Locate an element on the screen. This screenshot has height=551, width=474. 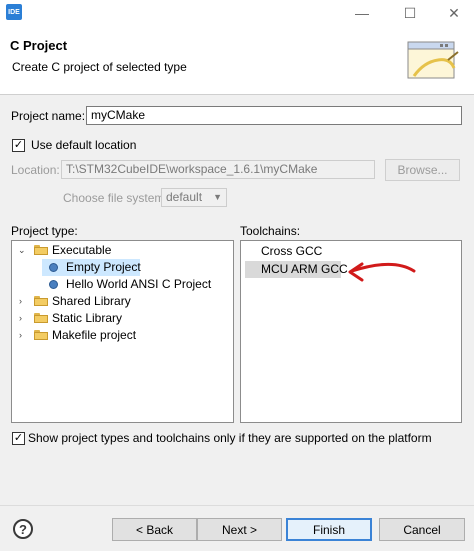
wizard-banner-icon is located at coordinates (433, 60).